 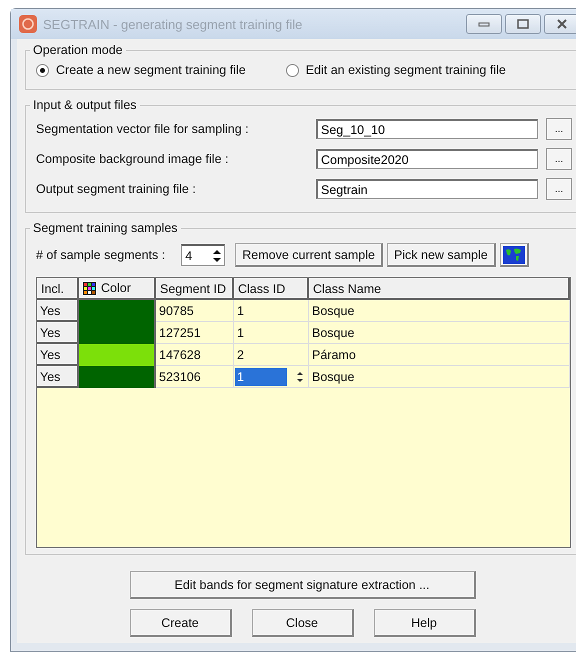 What do you see at coordinates (427, 189) in the screenshot?
I see `input-field: Segtrain` at bounding box center [427, 189].